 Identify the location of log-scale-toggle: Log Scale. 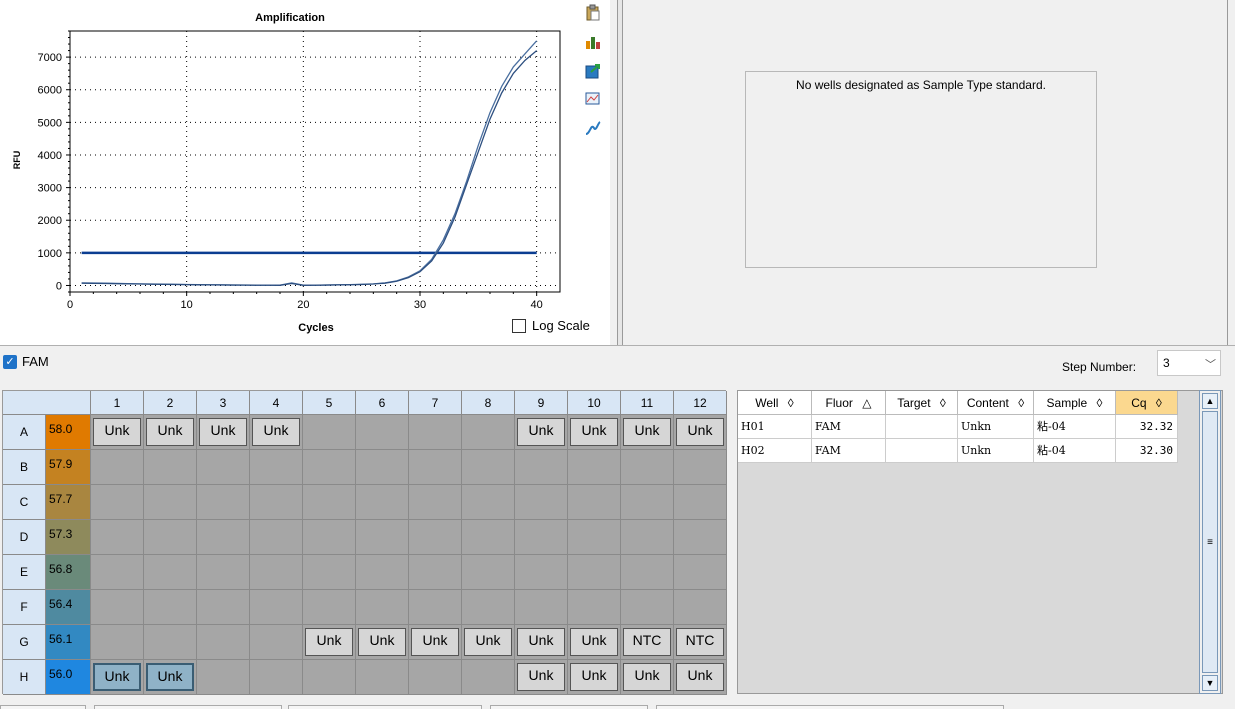
(551, 325).